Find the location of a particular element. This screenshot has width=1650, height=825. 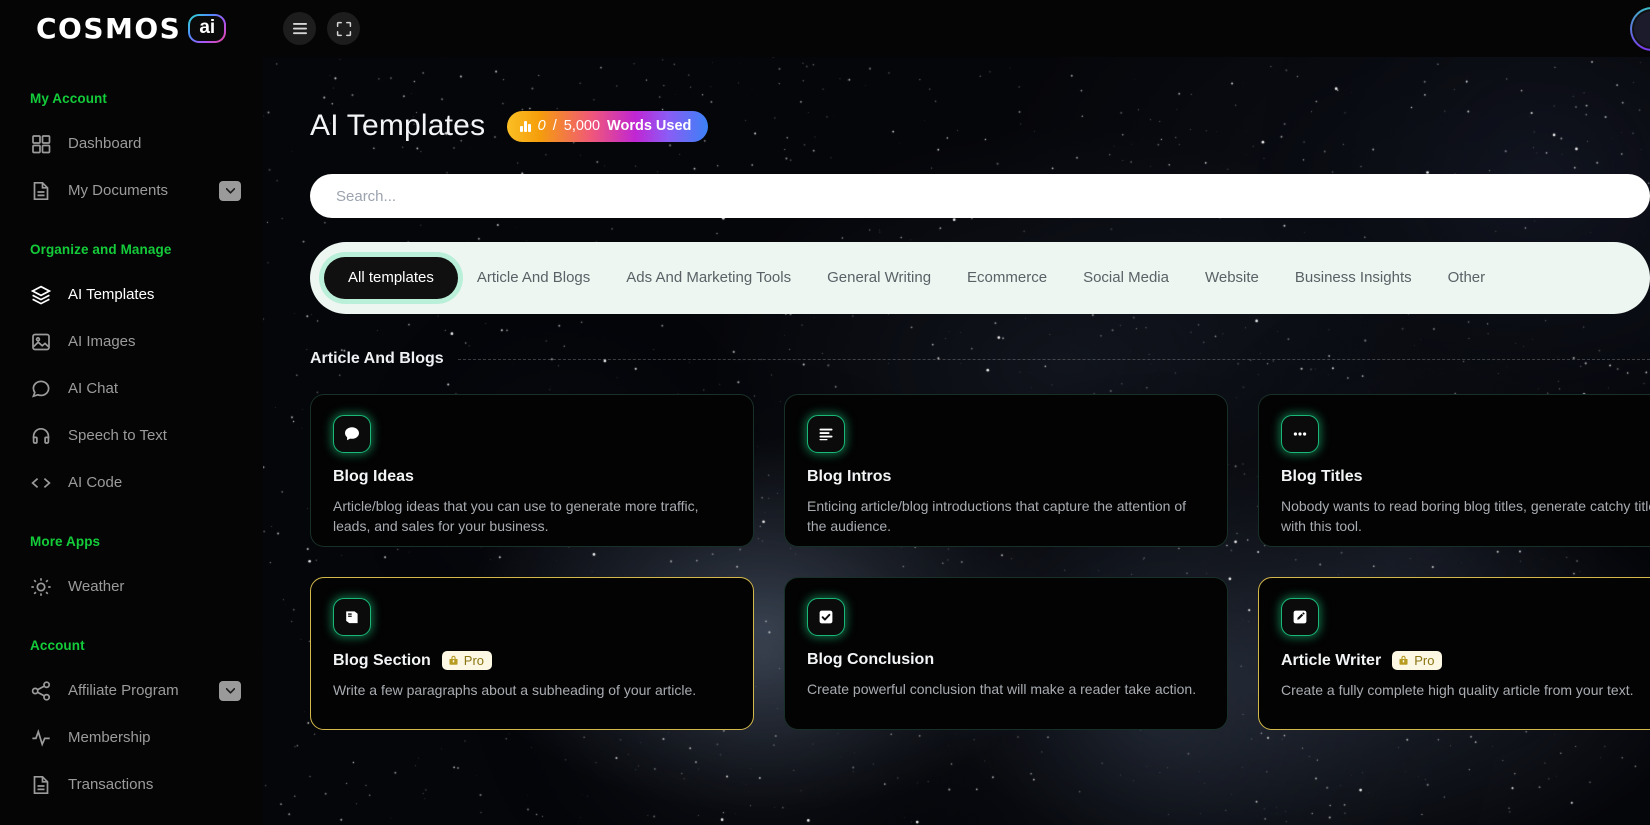

sidebar-item-label: Transactions is located at coordinates (111, 784).